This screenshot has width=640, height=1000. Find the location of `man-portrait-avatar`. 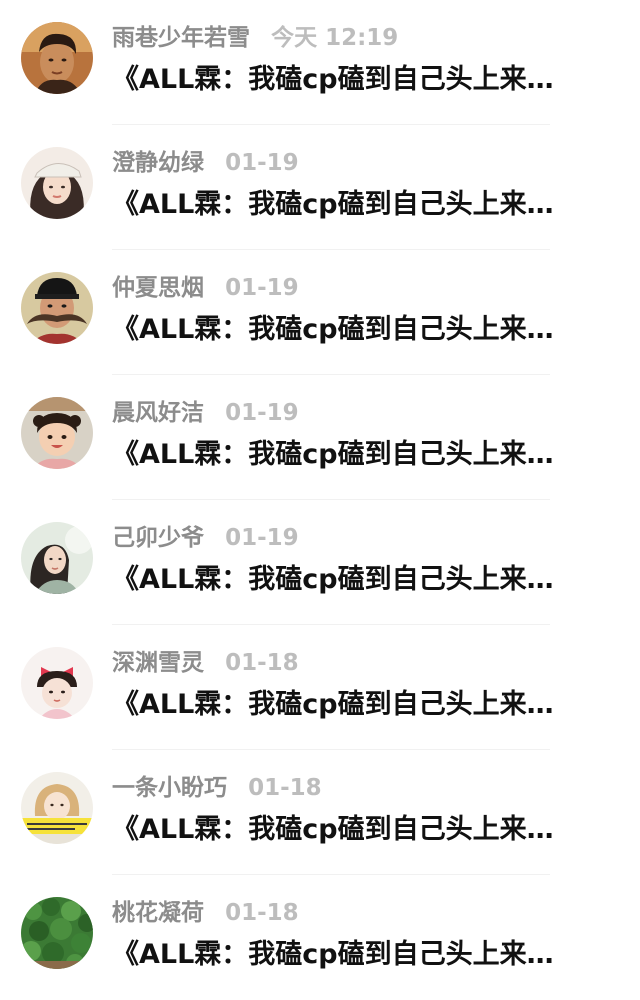

man-portrait-avatar is located at coordinates (57, 58).